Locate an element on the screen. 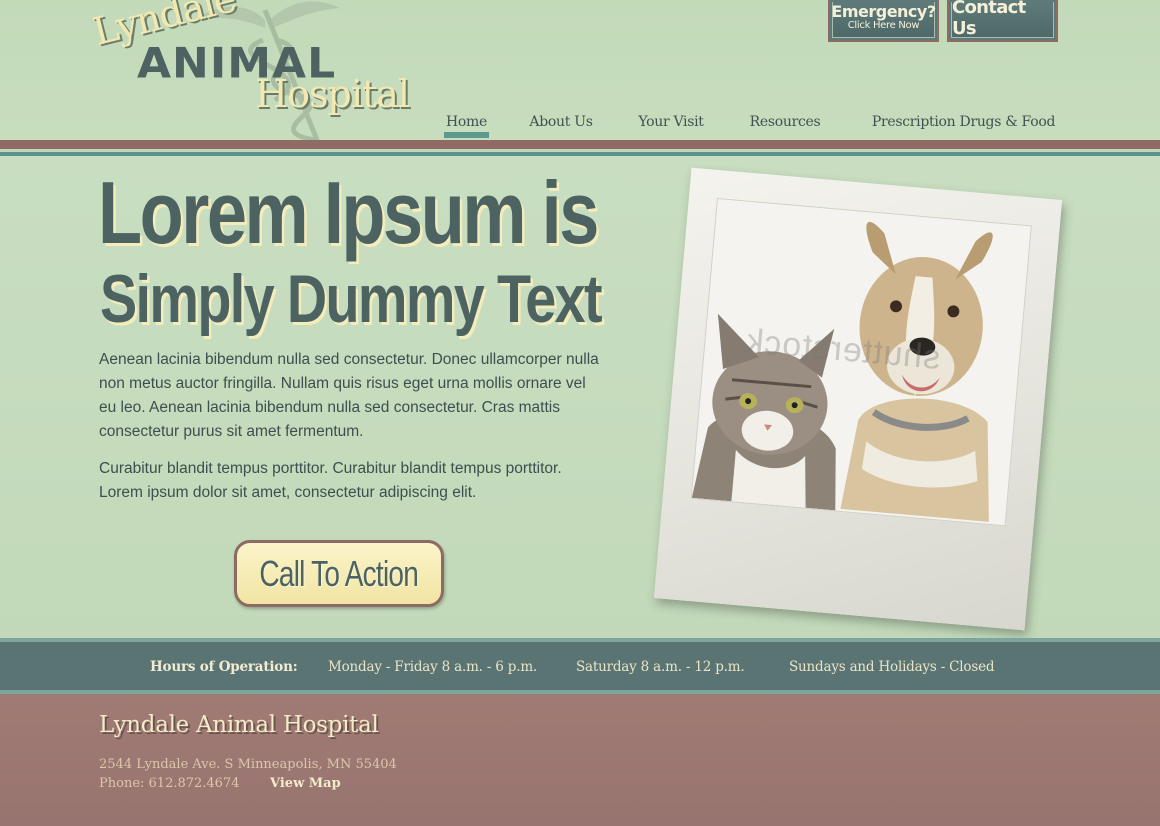  hours-sunday: Sundays and Holidays - Closed is located at coordinates (892, 667).